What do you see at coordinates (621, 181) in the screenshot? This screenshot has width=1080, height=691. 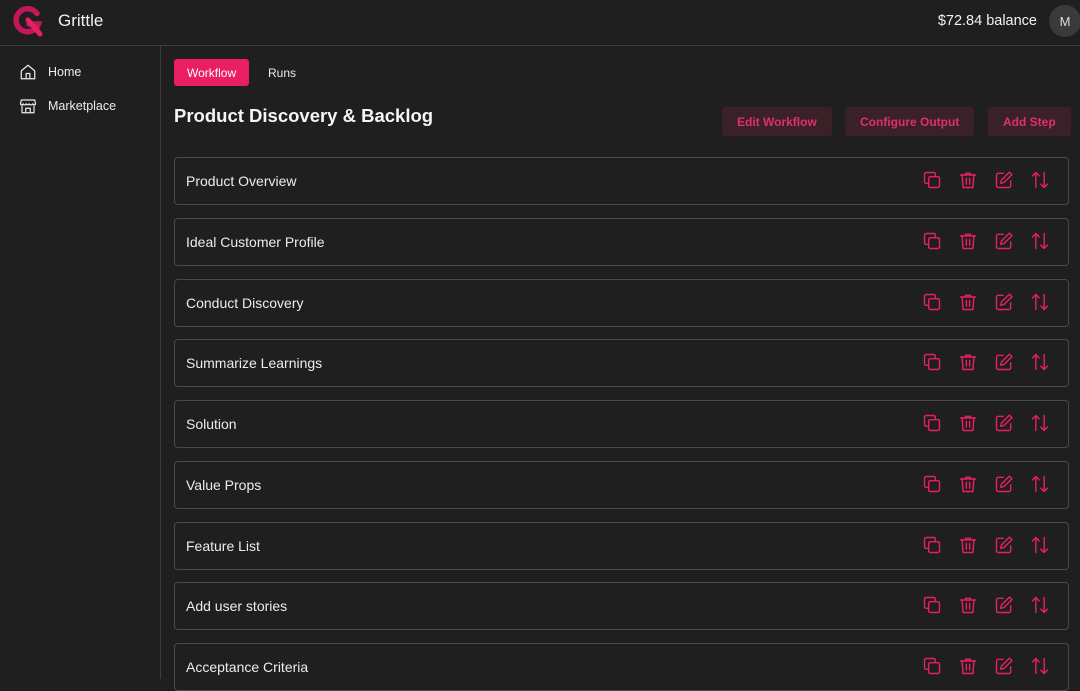 I see `step-row: Product Overview` at bounding box center [621, 181].